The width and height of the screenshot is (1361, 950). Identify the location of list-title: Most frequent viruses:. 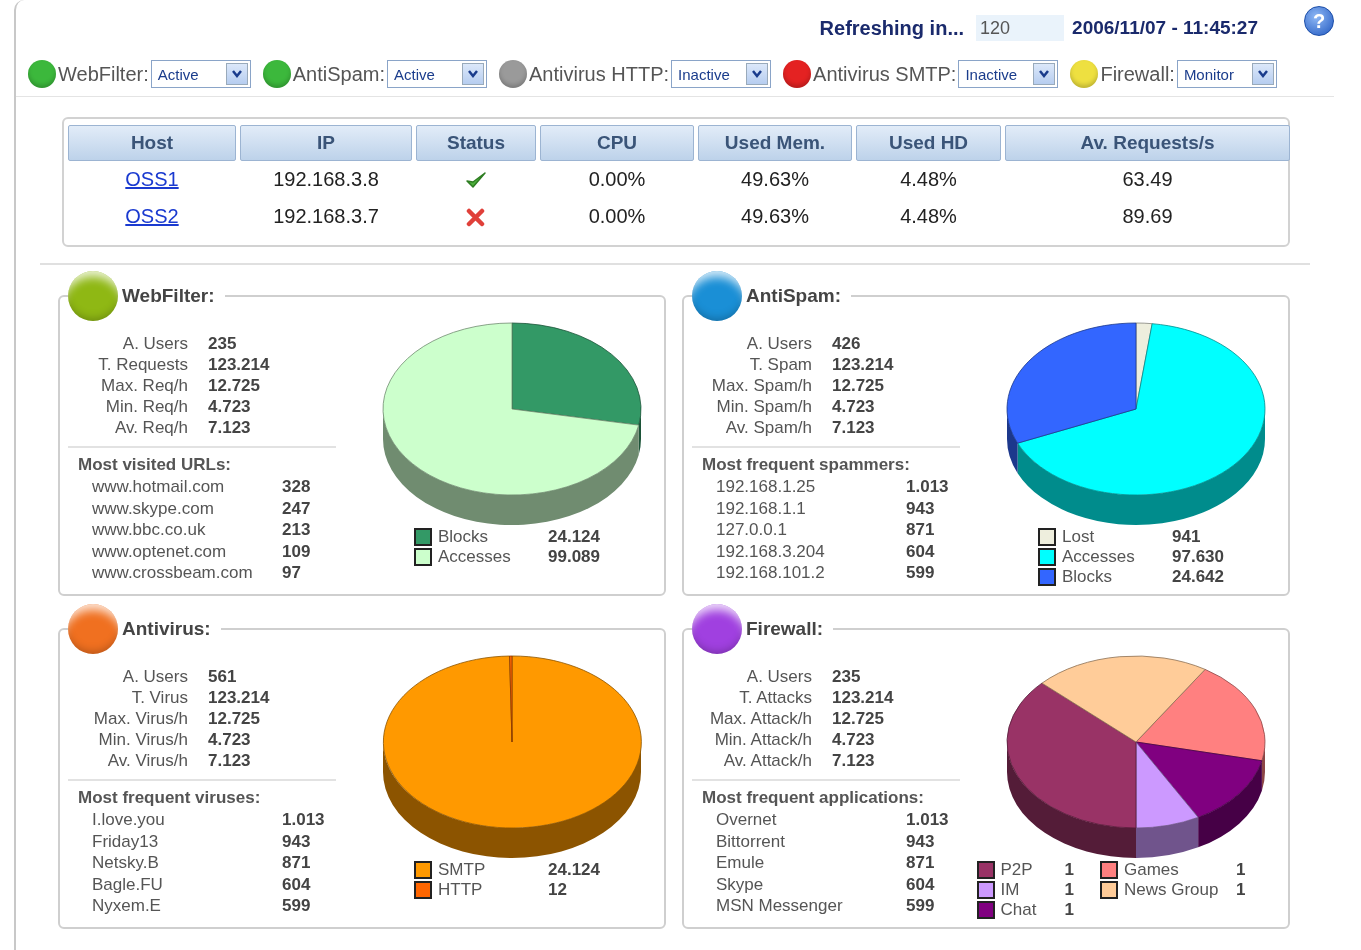
(169, 798).